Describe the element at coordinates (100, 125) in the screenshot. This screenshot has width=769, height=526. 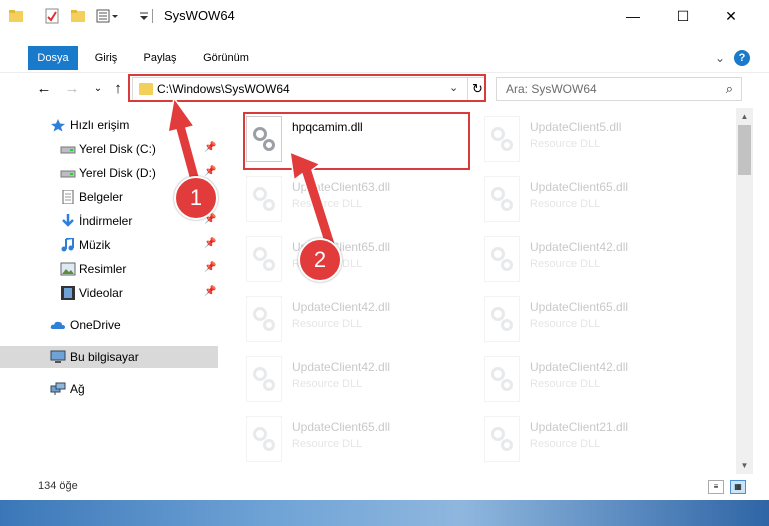
I see `sidebar-item-label: Hızlı erişim` at that location.